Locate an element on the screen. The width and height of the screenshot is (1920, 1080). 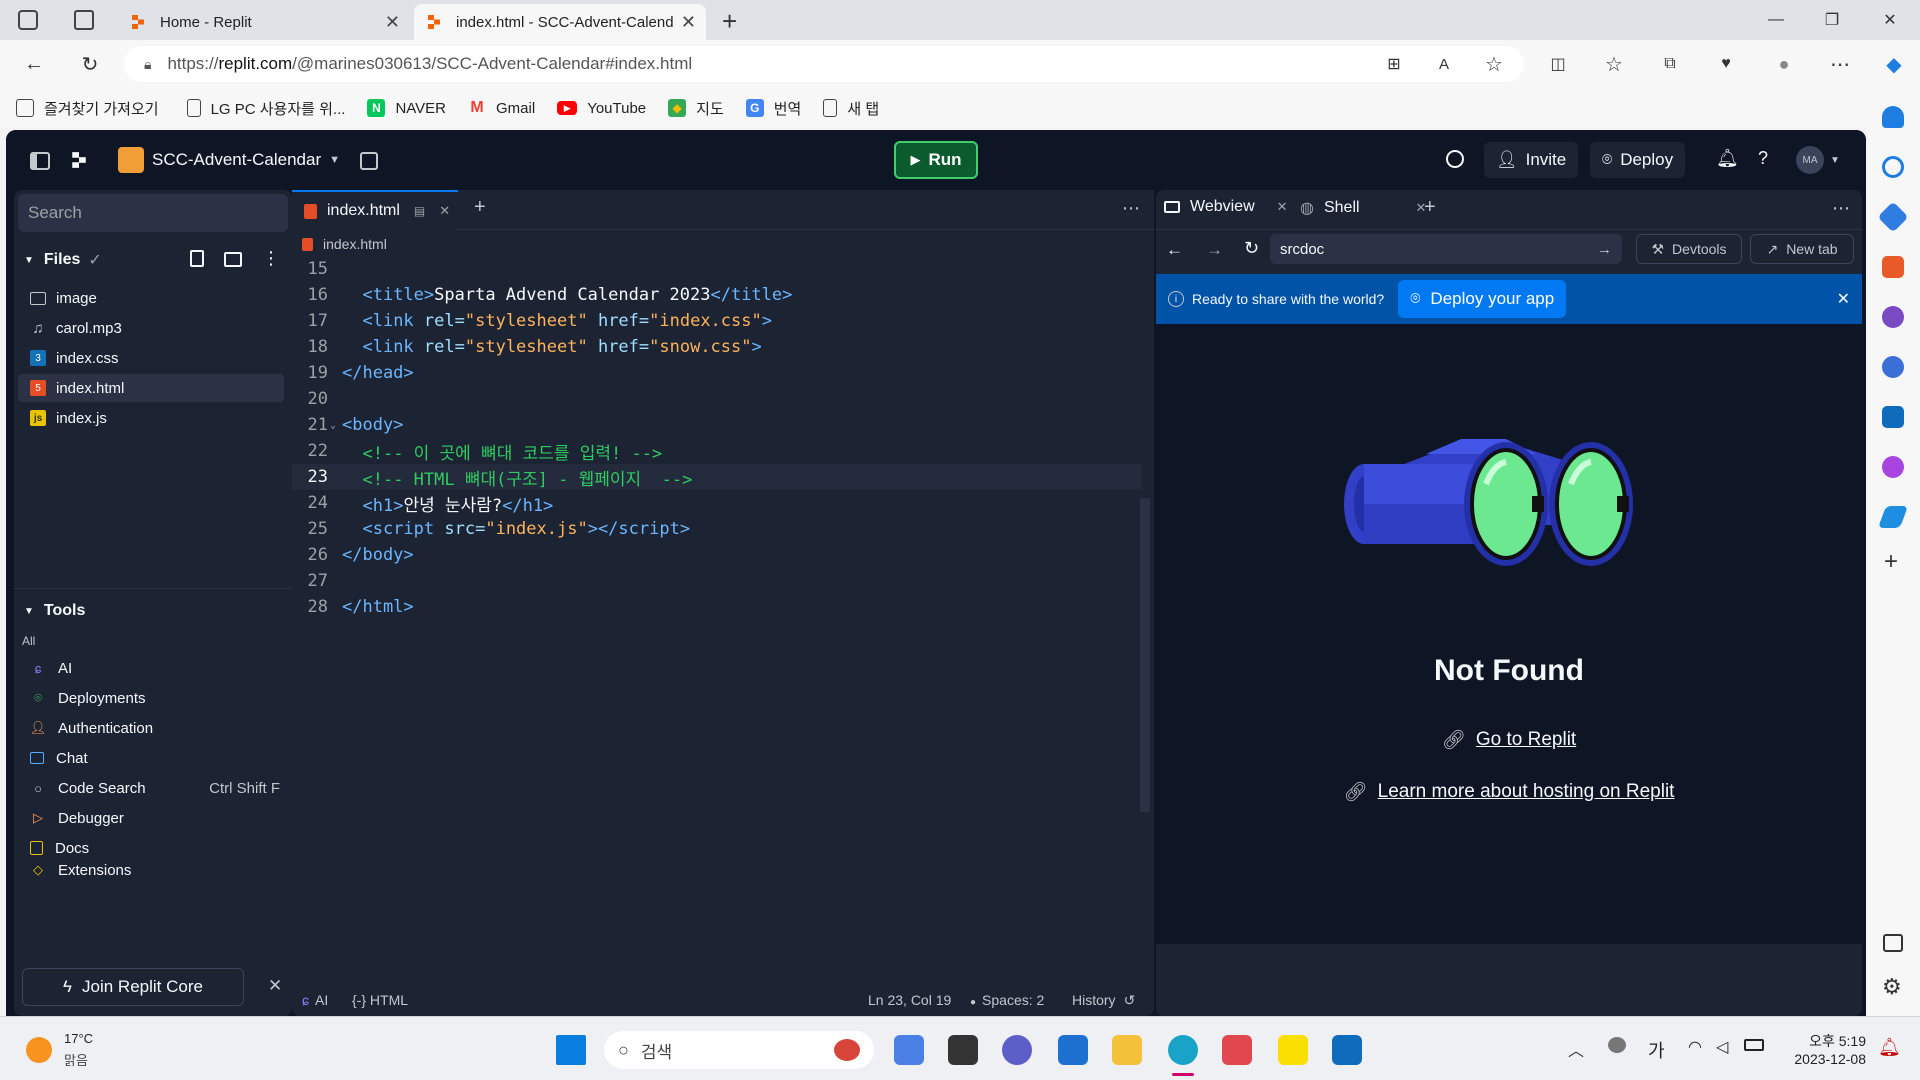
outlook-new-icon is located at coordinates (1347, 1050).